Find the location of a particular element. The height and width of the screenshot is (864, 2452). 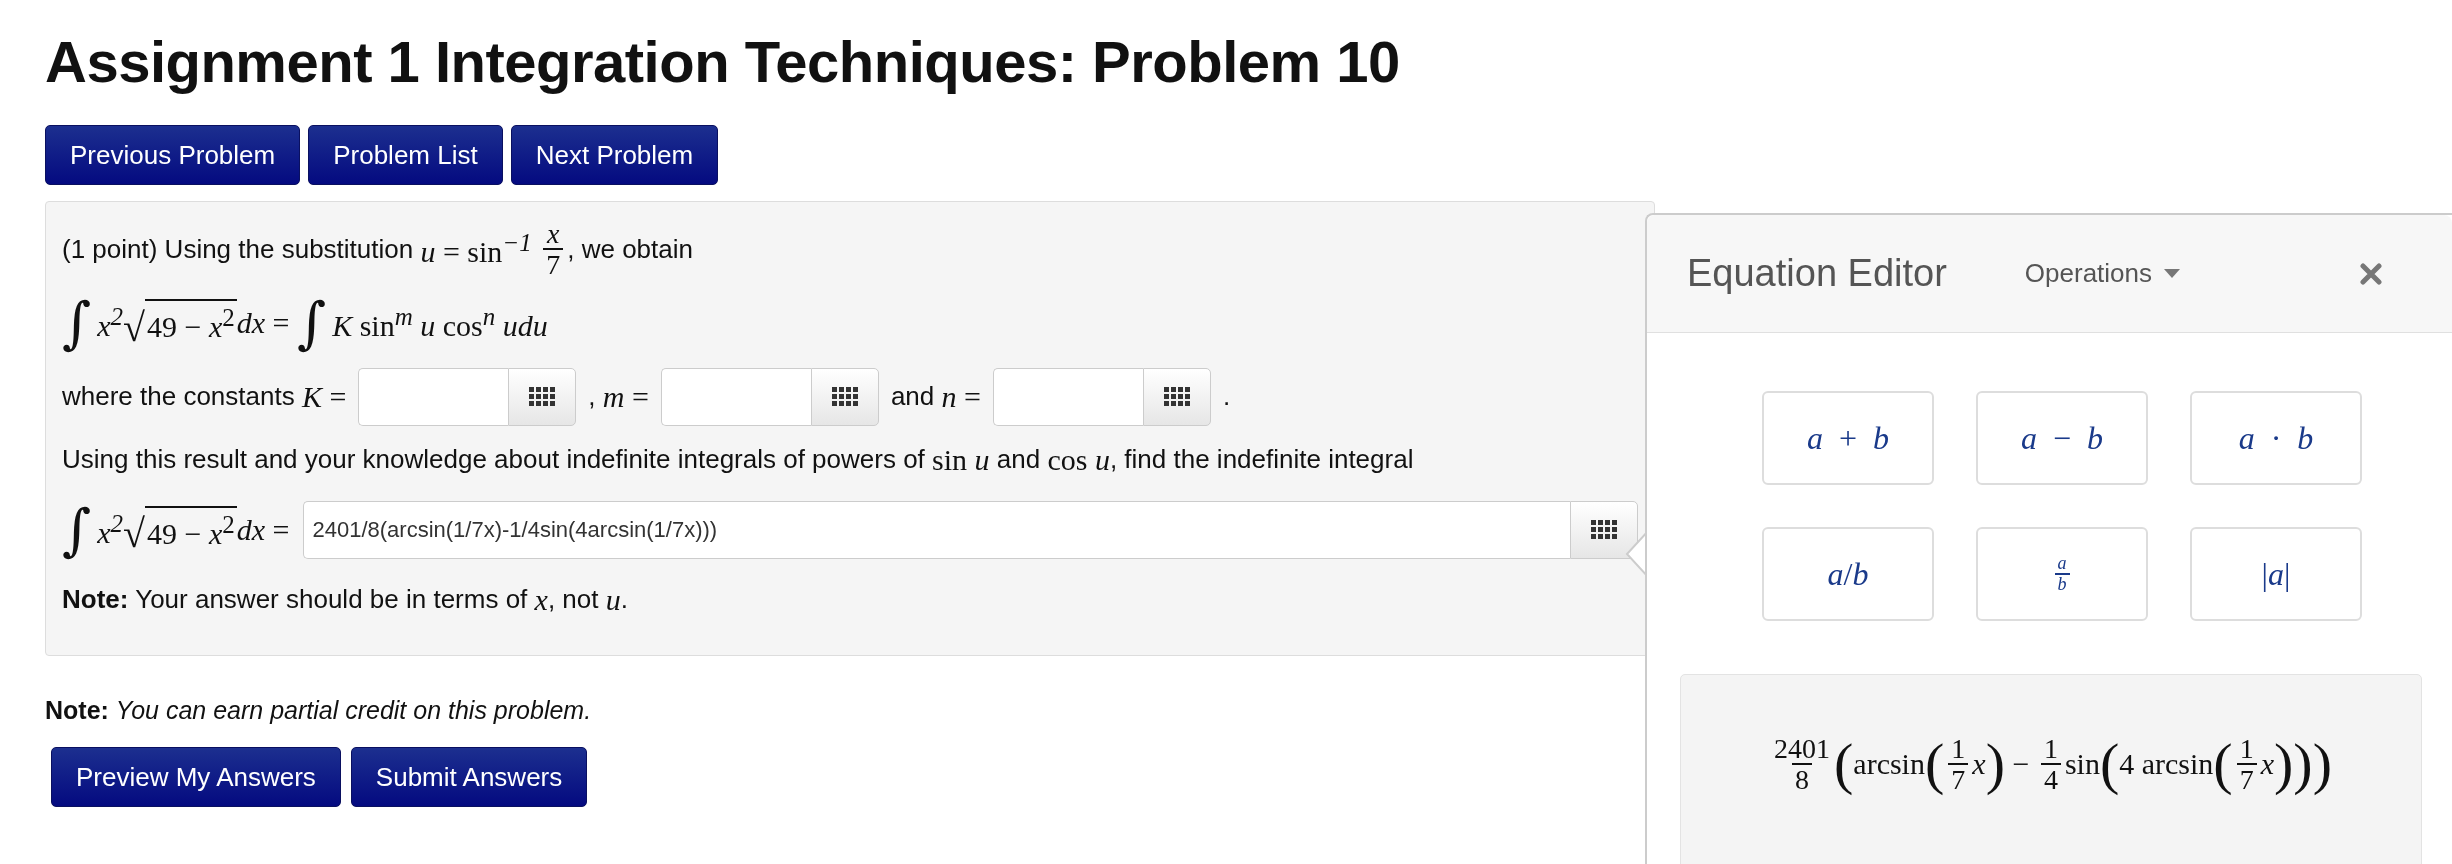

problem-text: , m = is located at coordinates (618, 396).